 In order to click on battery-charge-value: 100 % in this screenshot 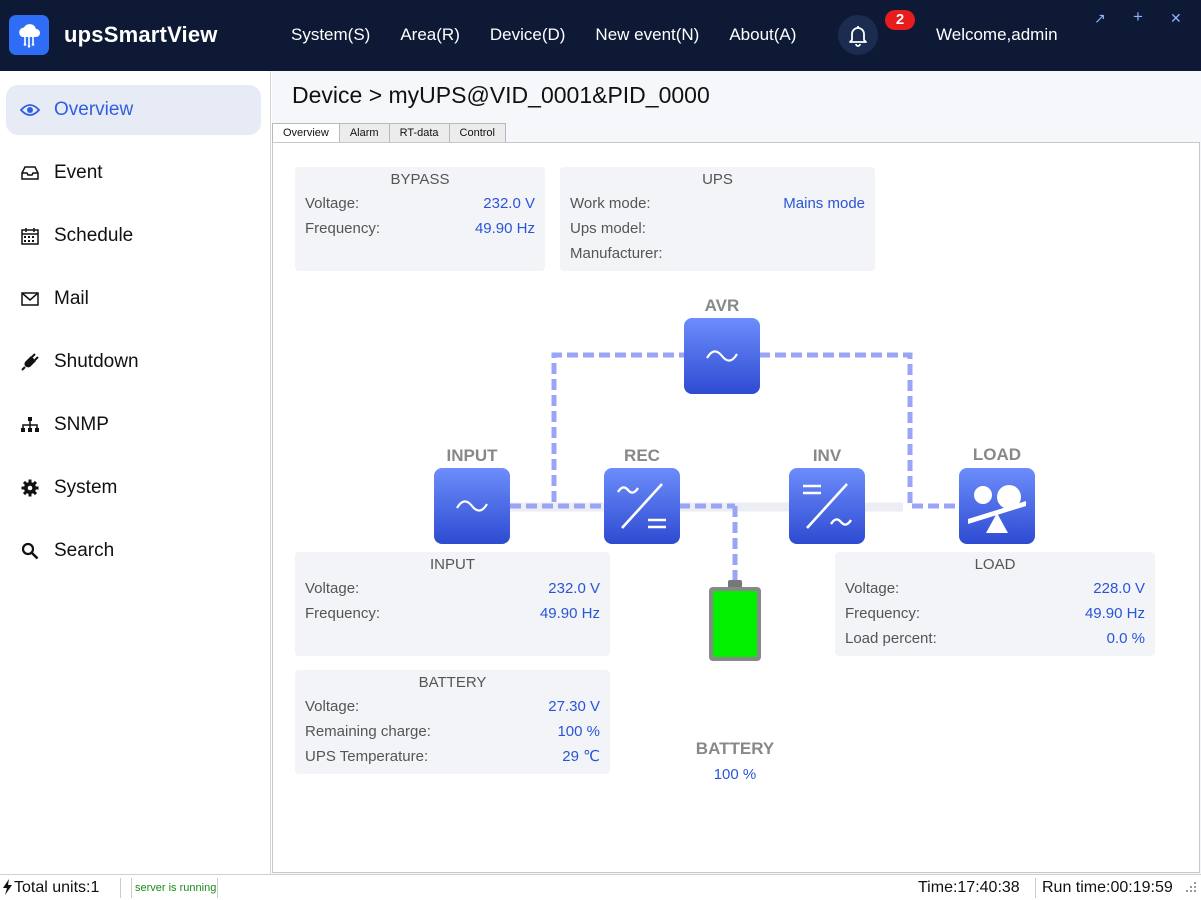, I will do `click(578, 731)`.